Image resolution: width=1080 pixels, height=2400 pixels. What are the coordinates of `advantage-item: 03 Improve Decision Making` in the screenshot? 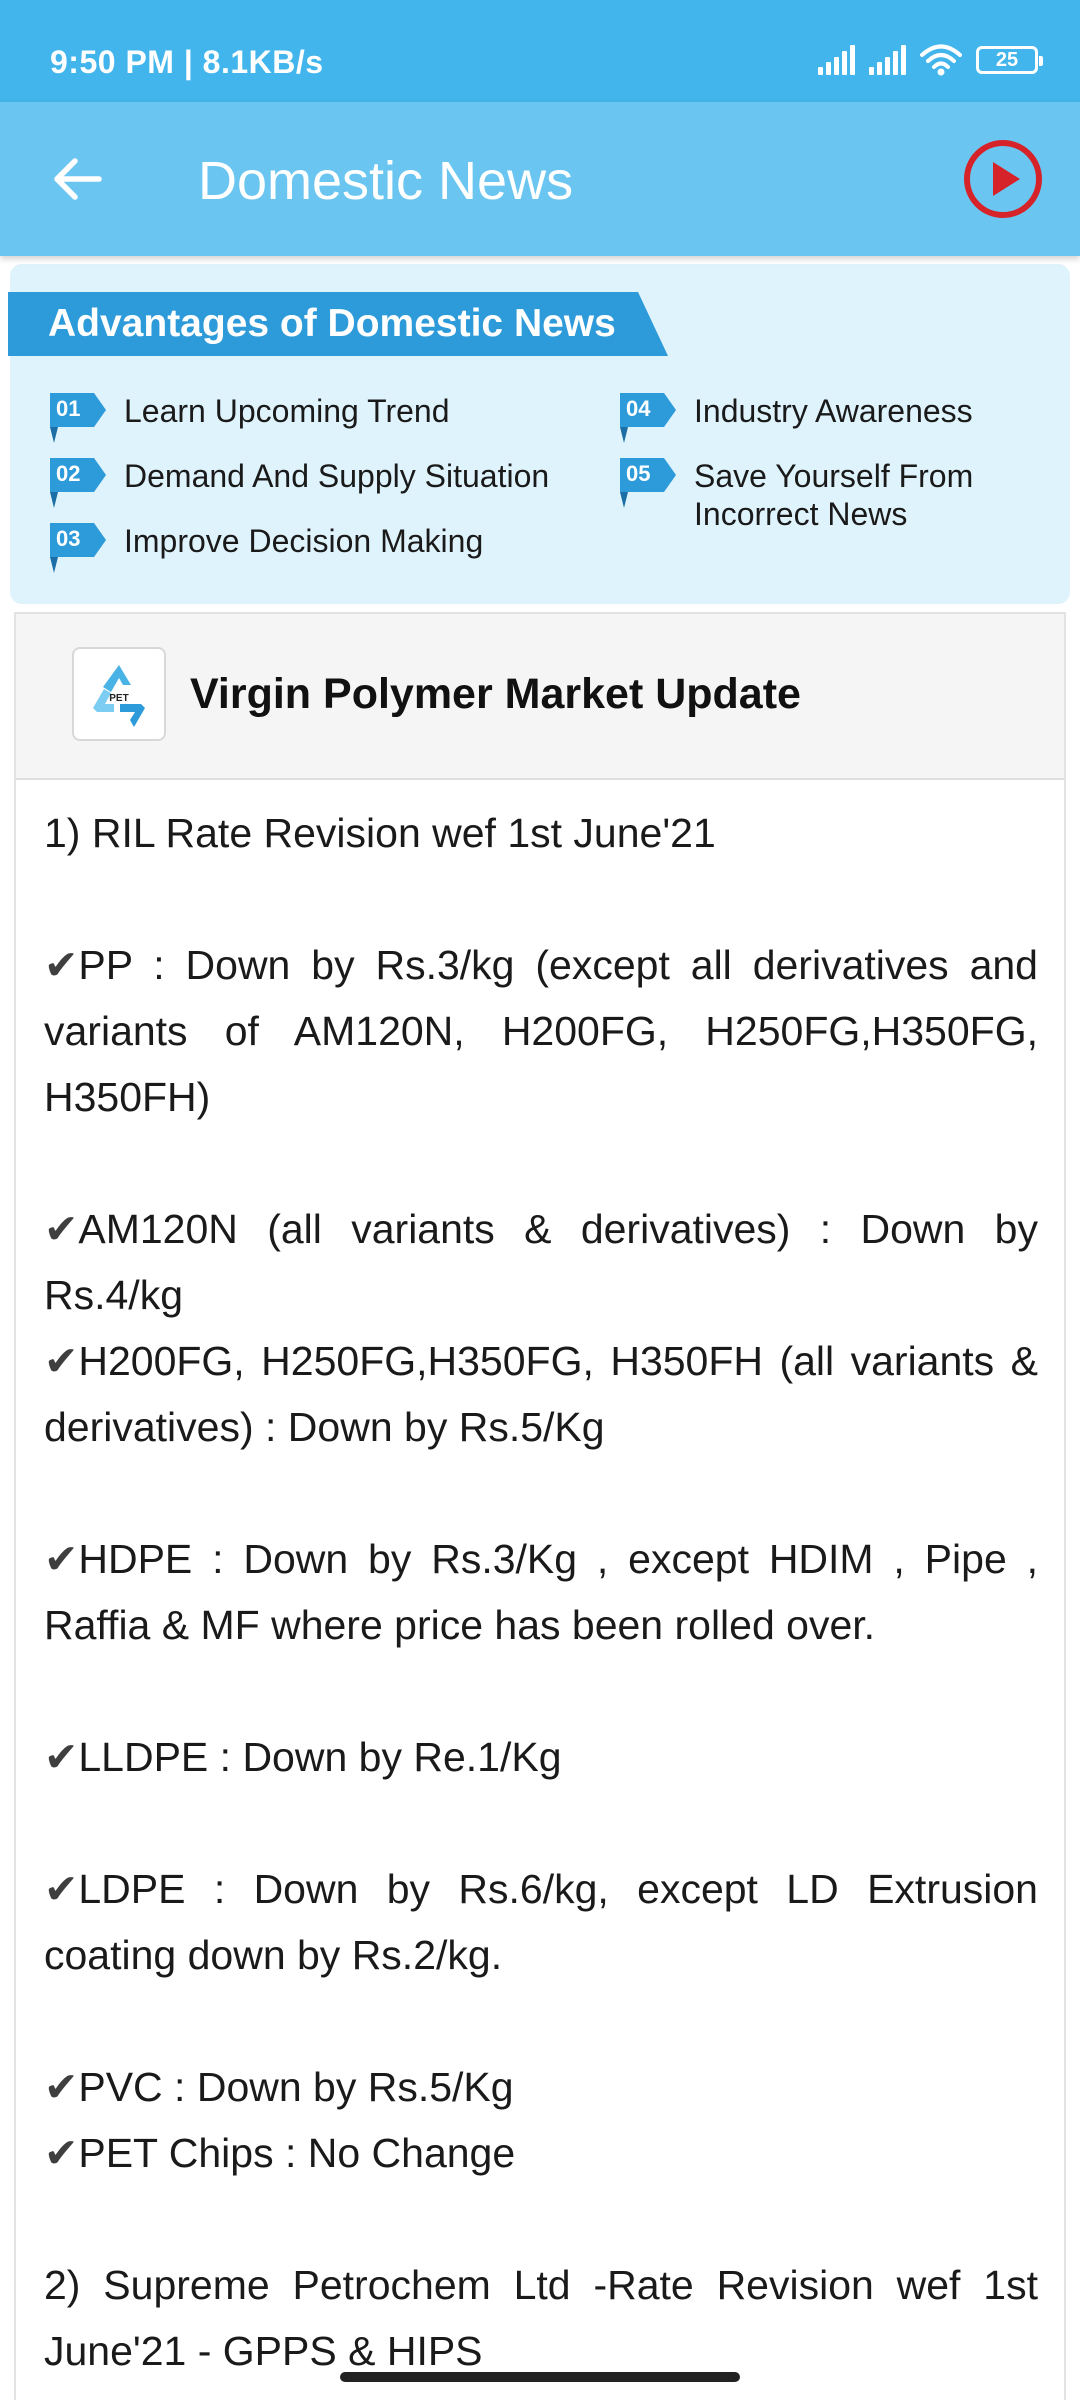 It's located at (267, 547).